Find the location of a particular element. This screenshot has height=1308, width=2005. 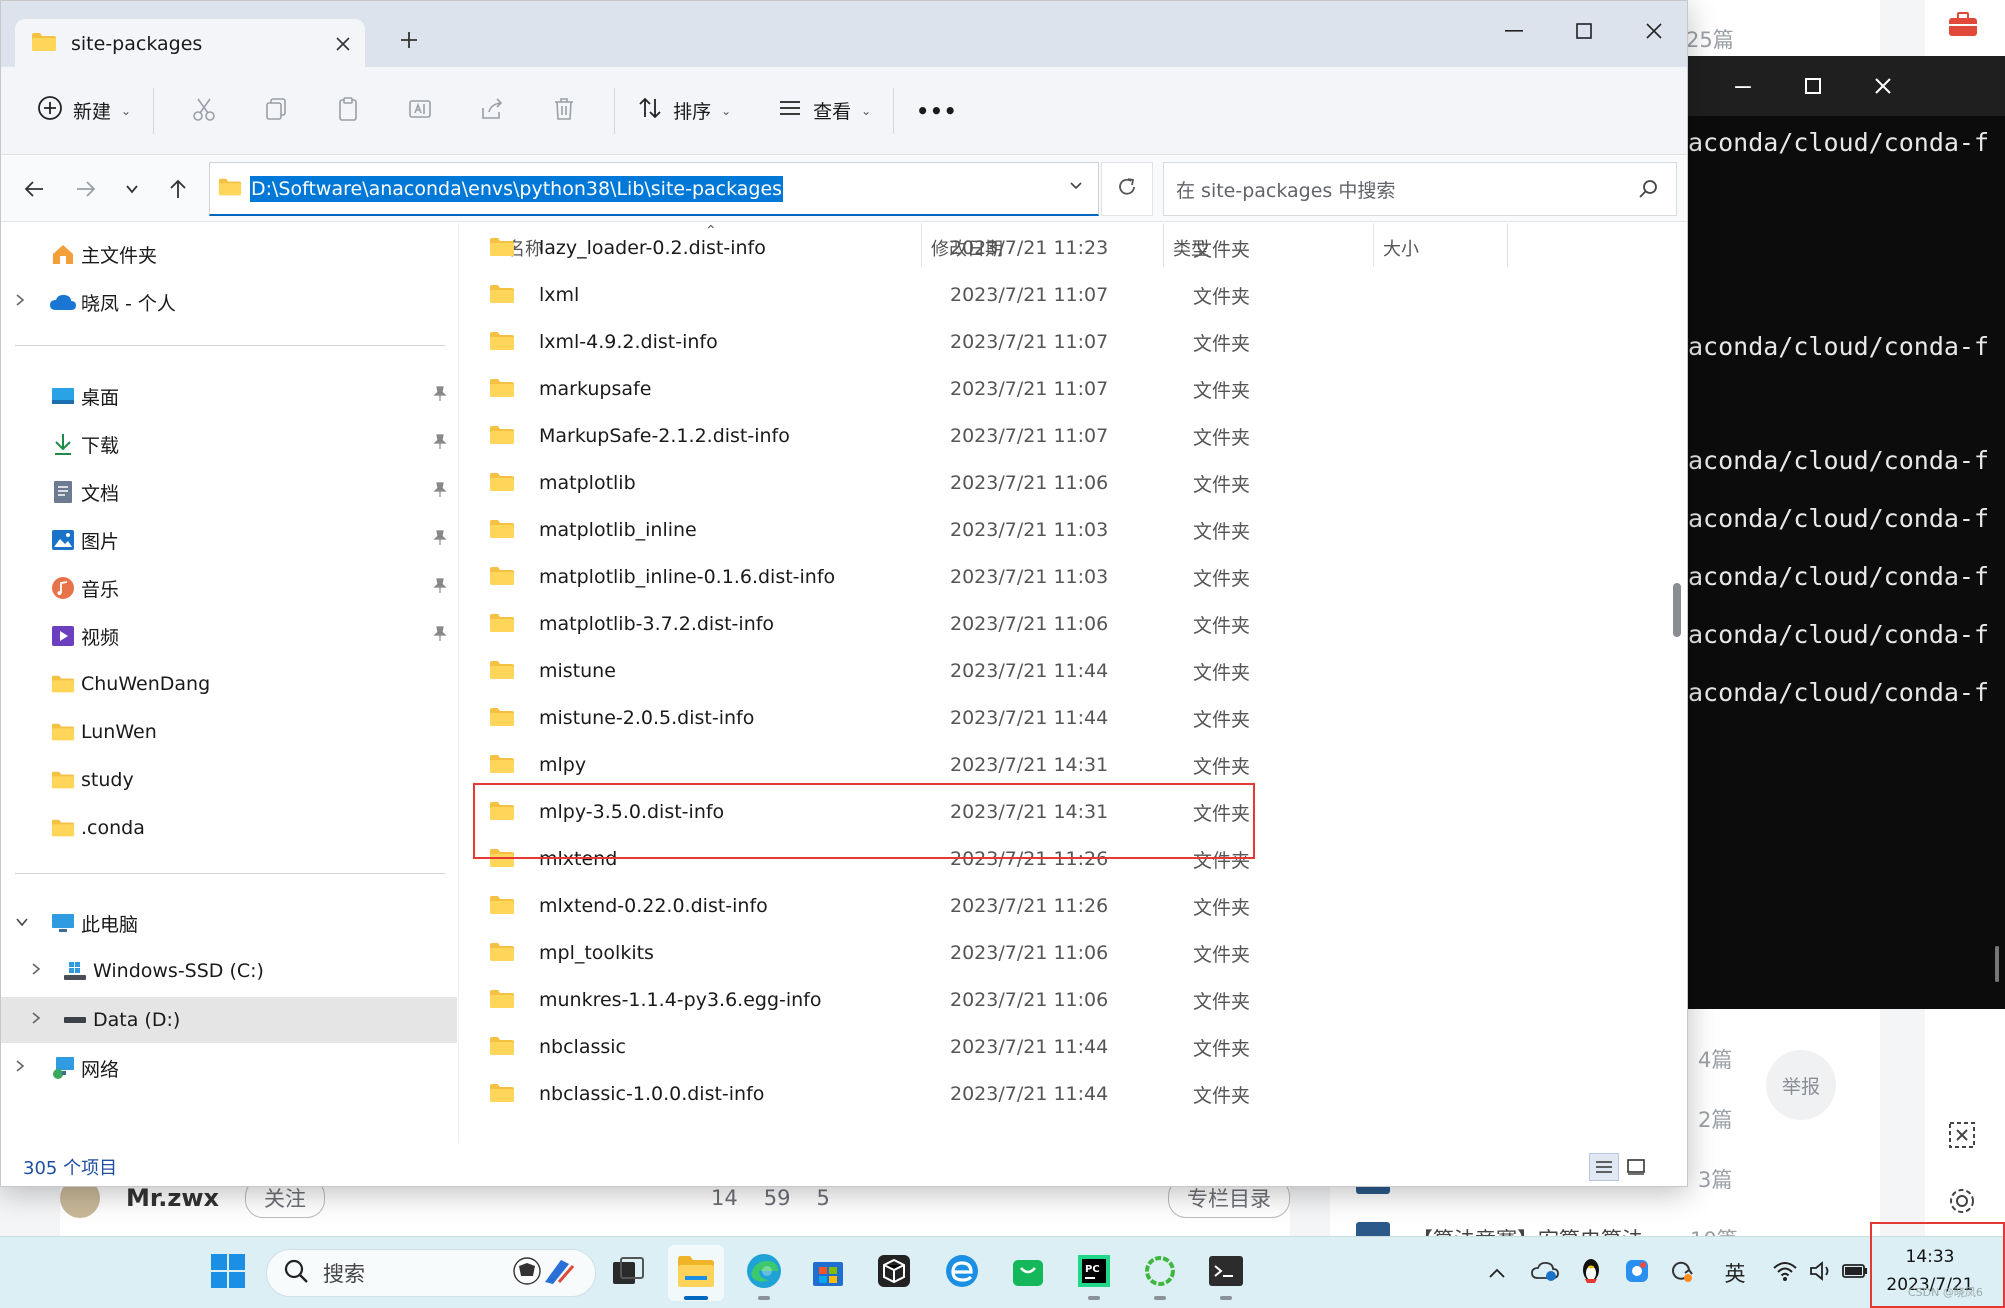

sidebar-item-lunwen: LunWen is located at coordinates (229, 732).